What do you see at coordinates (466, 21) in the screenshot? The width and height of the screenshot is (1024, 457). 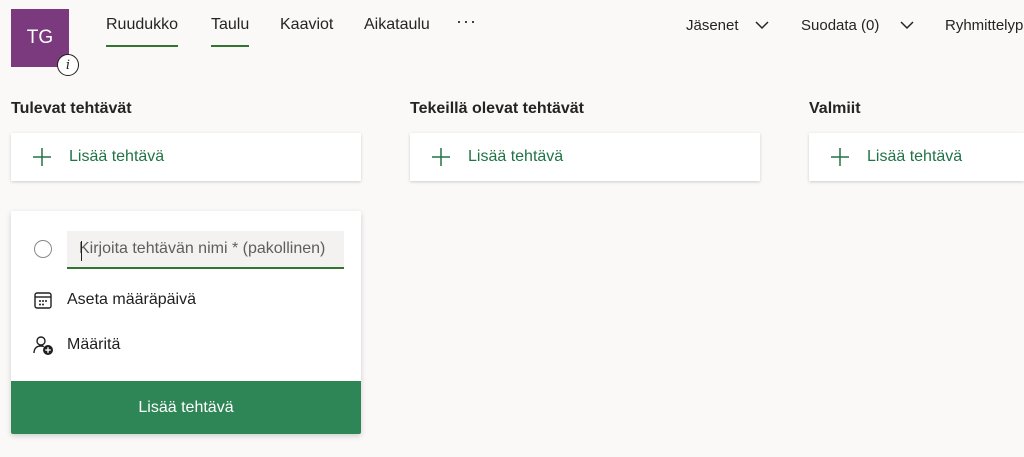 I see `more-options-icon: ···` at bounding box center [466, 21].